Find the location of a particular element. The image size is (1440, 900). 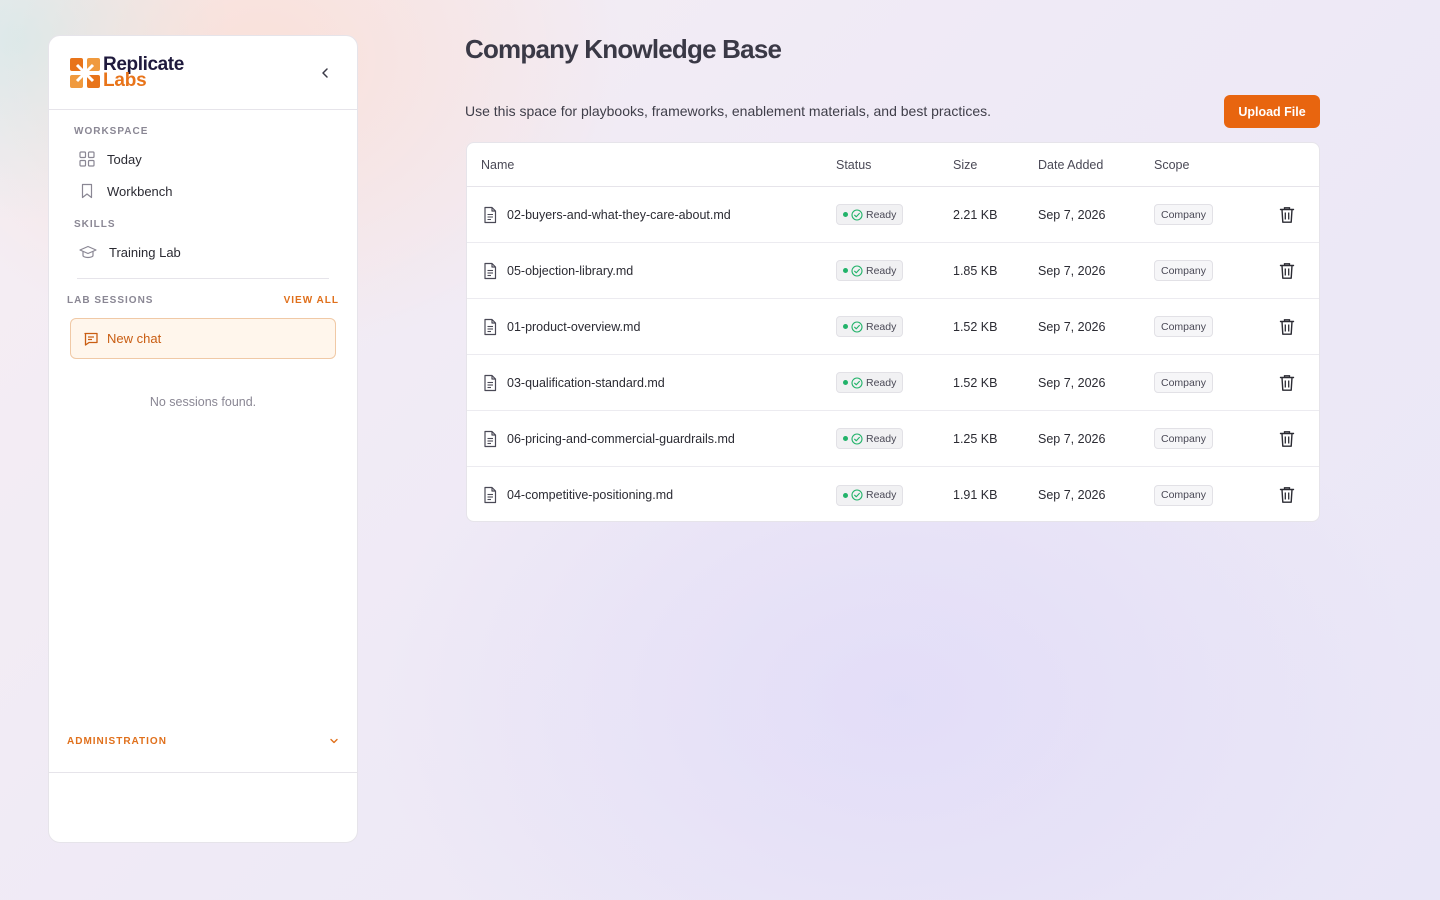

lab-sessions-header: LAB SESSIONS VIEW ALL is located at coordinates (203, 300).